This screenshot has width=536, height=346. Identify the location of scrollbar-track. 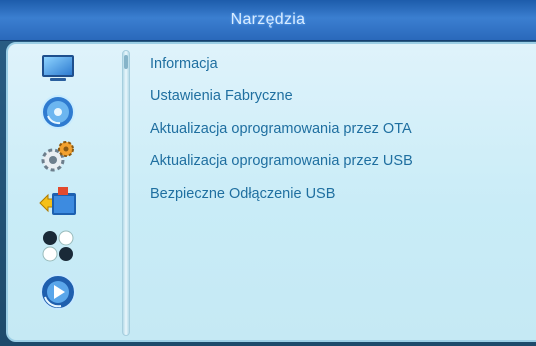
(126, 193).